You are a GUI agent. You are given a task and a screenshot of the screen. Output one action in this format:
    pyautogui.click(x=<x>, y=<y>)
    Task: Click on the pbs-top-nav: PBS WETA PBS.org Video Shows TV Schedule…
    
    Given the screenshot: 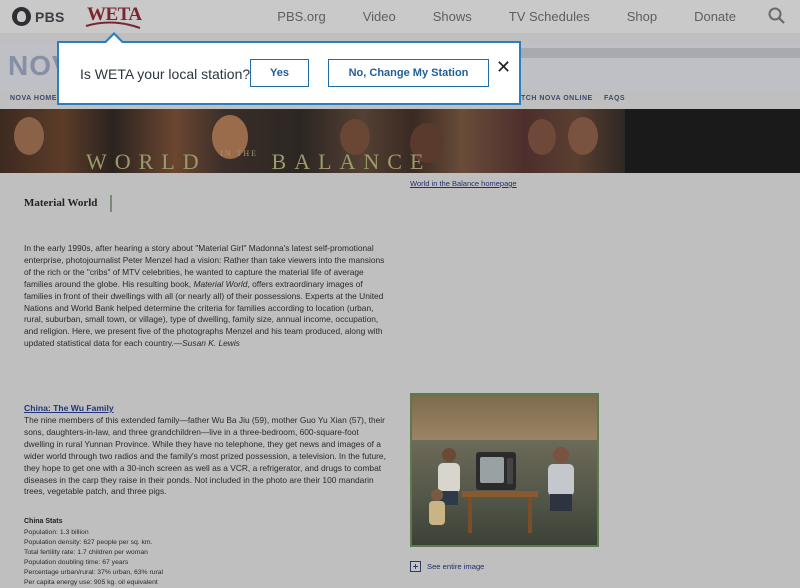 What is the action you would take?
    pyautogui.click(x=400, y=16)
    